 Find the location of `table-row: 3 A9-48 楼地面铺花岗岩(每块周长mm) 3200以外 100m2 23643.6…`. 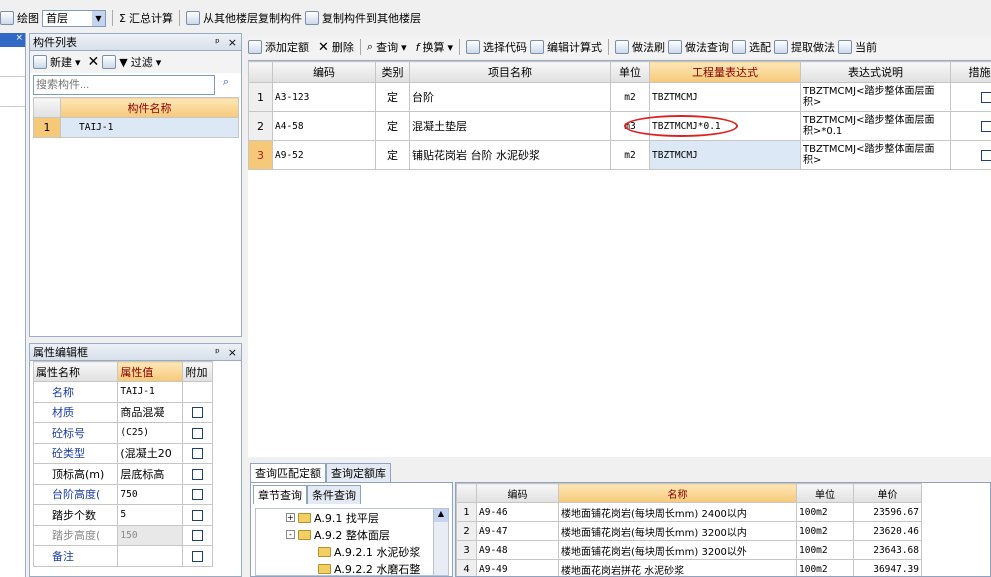

table-row: 3 A9-48 楼地面铺花岗岩(每块周长mm) 3200以外 100m2 23643.6… is located at coordinates (689, 550).